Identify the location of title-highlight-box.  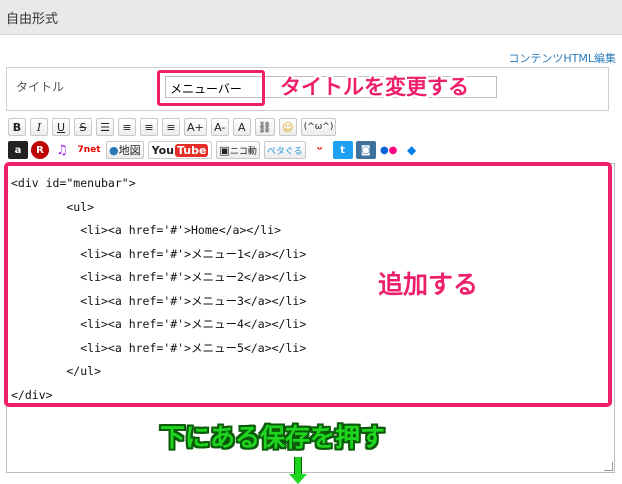
(211, 88).